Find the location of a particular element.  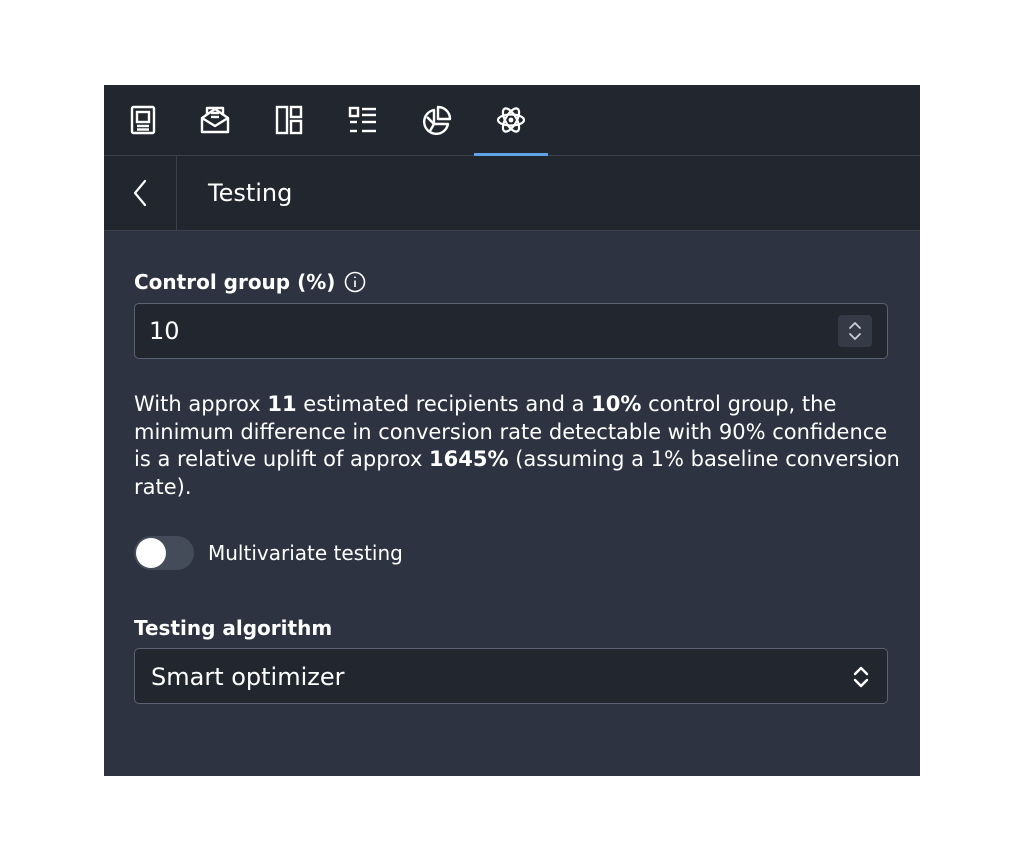

tab-email is located at coordinates (215, 120).